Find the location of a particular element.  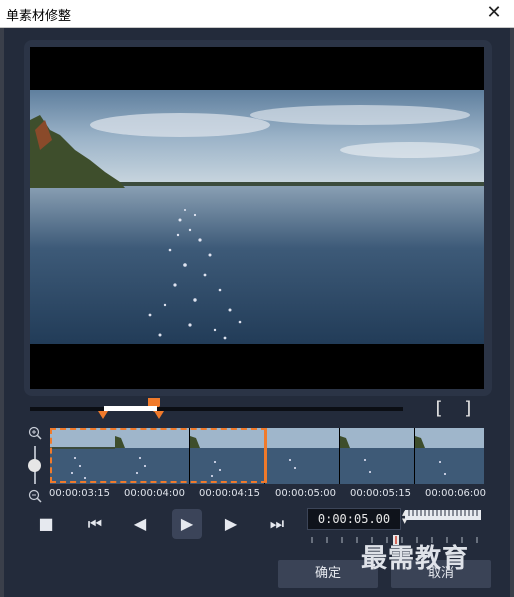

next-frame-icon: ▶ is located at coordinates (231, 524).